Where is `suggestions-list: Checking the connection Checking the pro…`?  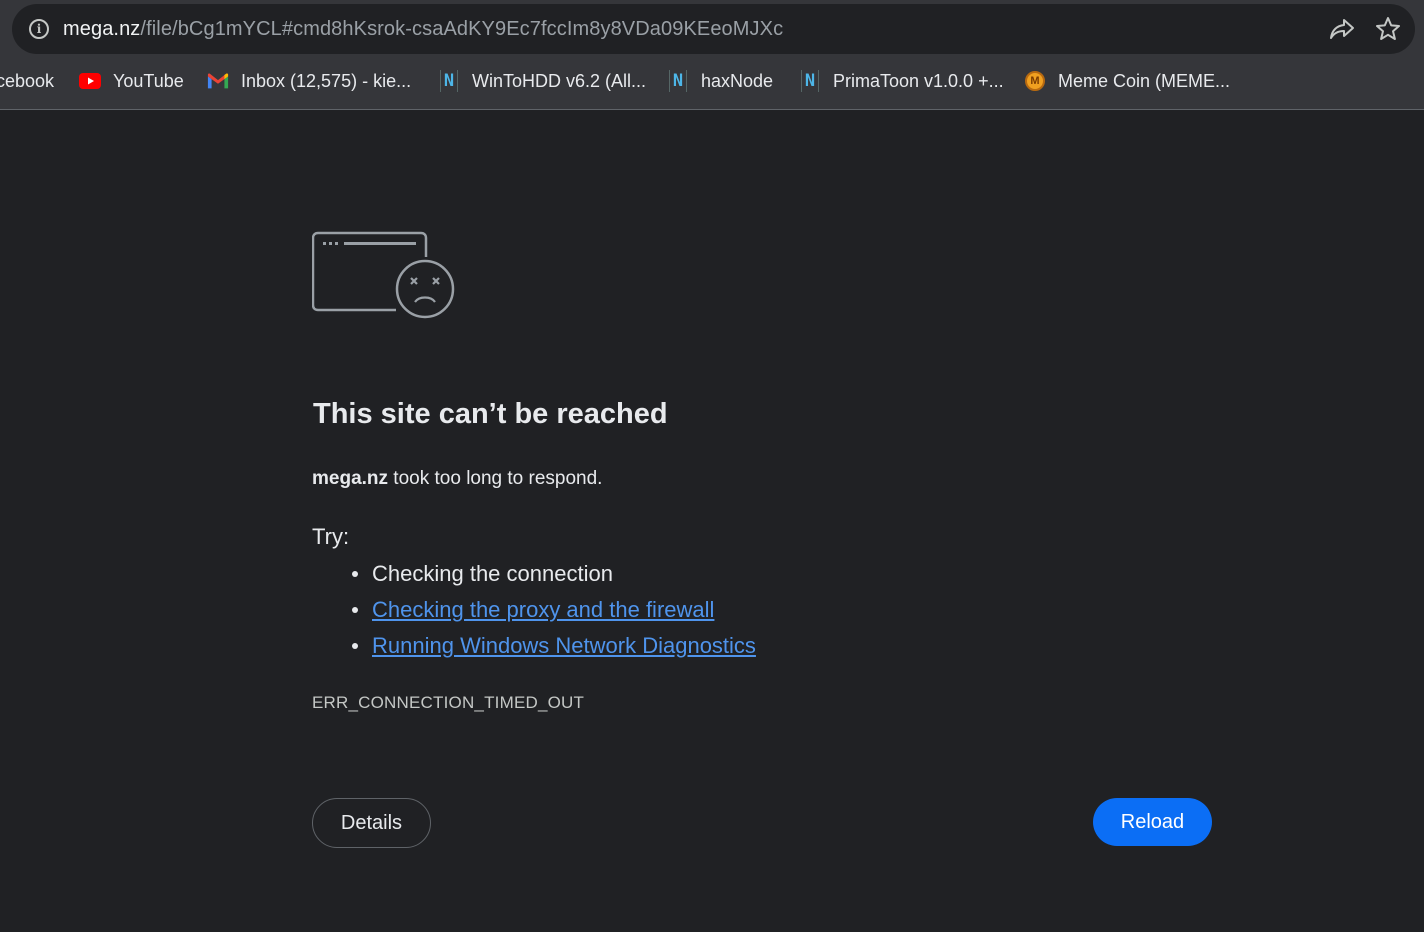
suggestions-list: Checking the connection Checking the pro… is located at coordinates (554, 610).